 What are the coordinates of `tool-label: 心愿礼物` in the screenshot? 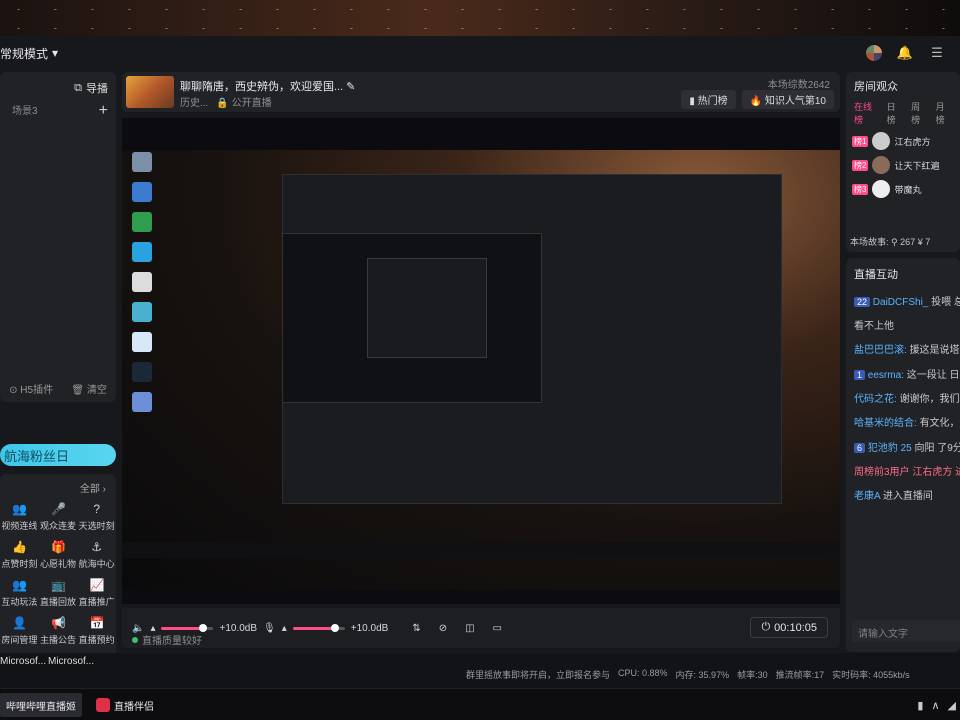 It's located at (57, 564).